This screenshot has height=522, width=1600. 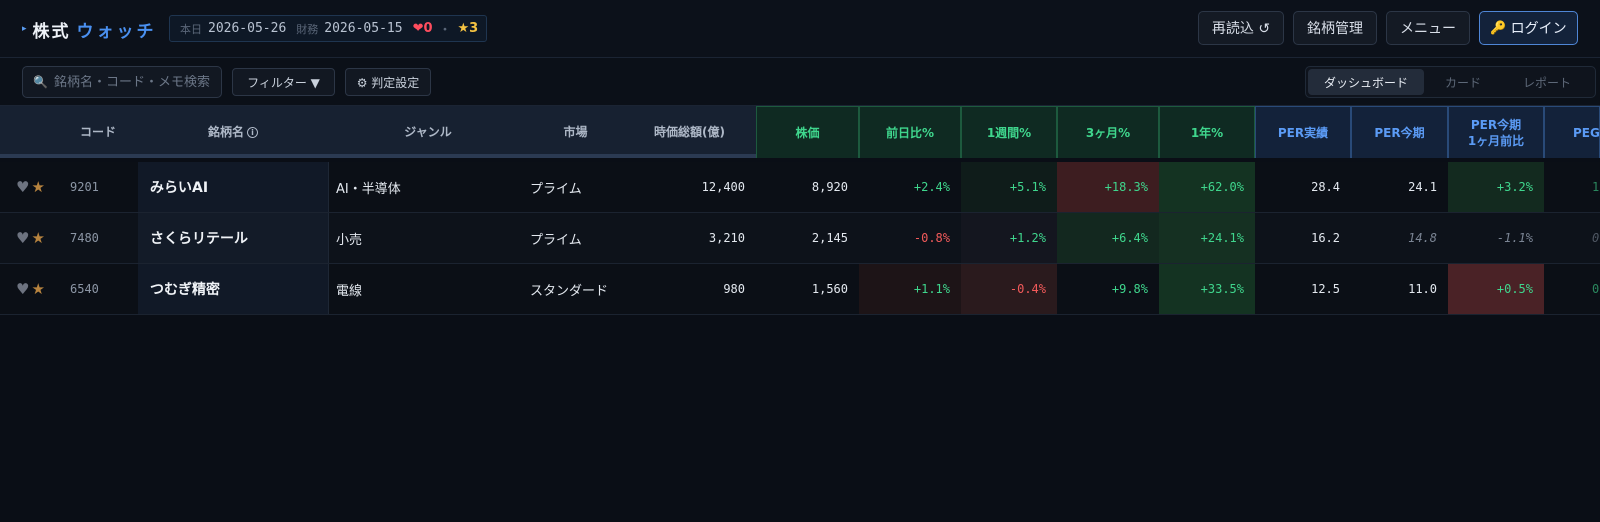 What do you see at coordinates (734, 289) in the screenshot?
I see `cell-market-cap: 980` at bounding box center [734, 289].